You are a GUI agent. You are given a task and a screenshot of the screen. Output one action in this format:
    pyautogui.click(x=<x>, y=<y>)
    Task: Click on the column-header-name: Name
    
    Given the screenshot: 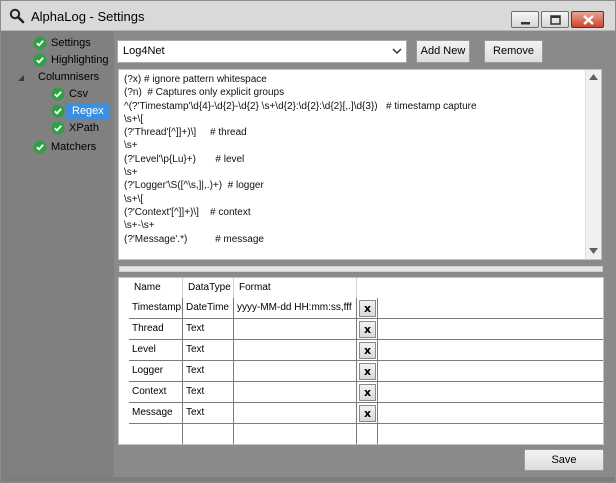 What is the action you would take?
    pyautogui.click(x=156, y=288)
    